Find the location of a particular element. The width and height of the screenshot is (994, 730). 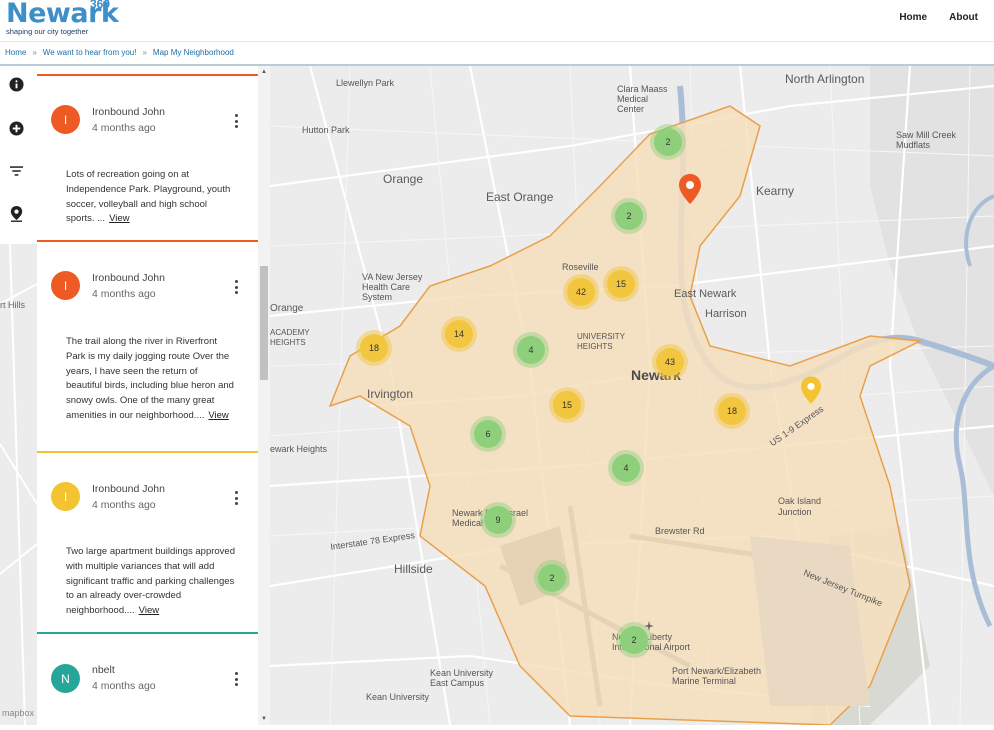

post-card: N nbelt 4 months ago is located at coordinates (147, 679).